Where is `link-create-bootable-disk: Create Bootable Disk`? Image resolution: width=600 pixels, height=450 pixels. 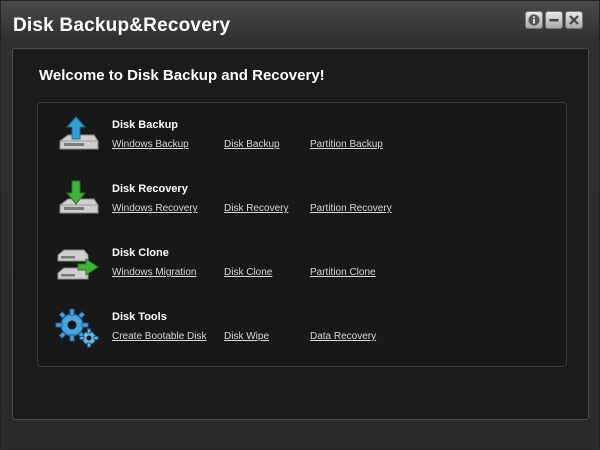 link-create-bootable-disk: Create Bootable Disk is located at coordinates (159, 336).